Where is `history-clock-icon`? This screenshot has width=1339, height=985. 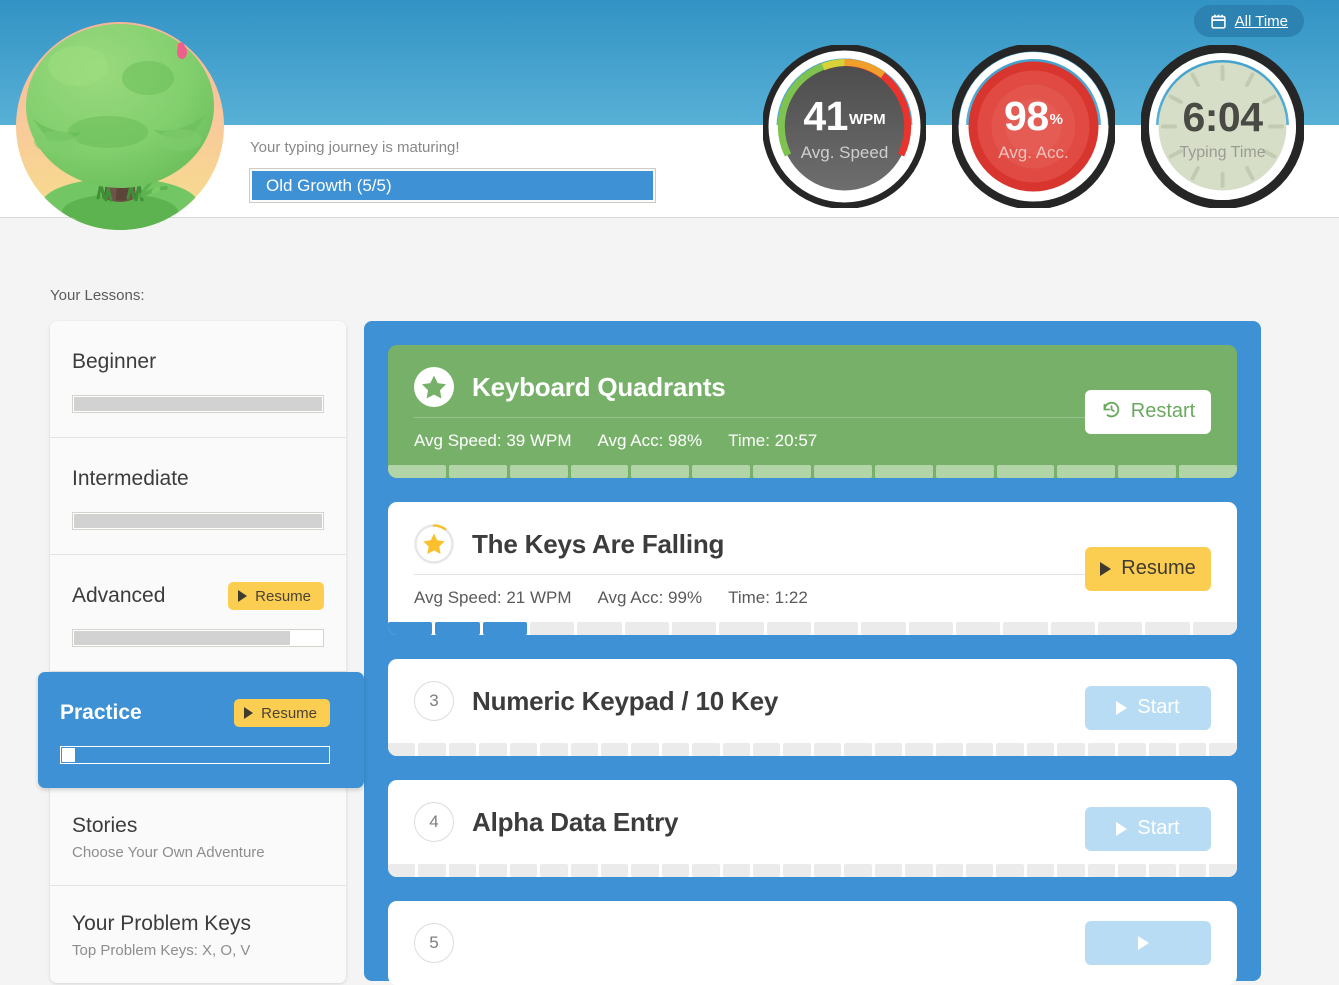 history-clock-icon is located at coordinates (1111, 412).